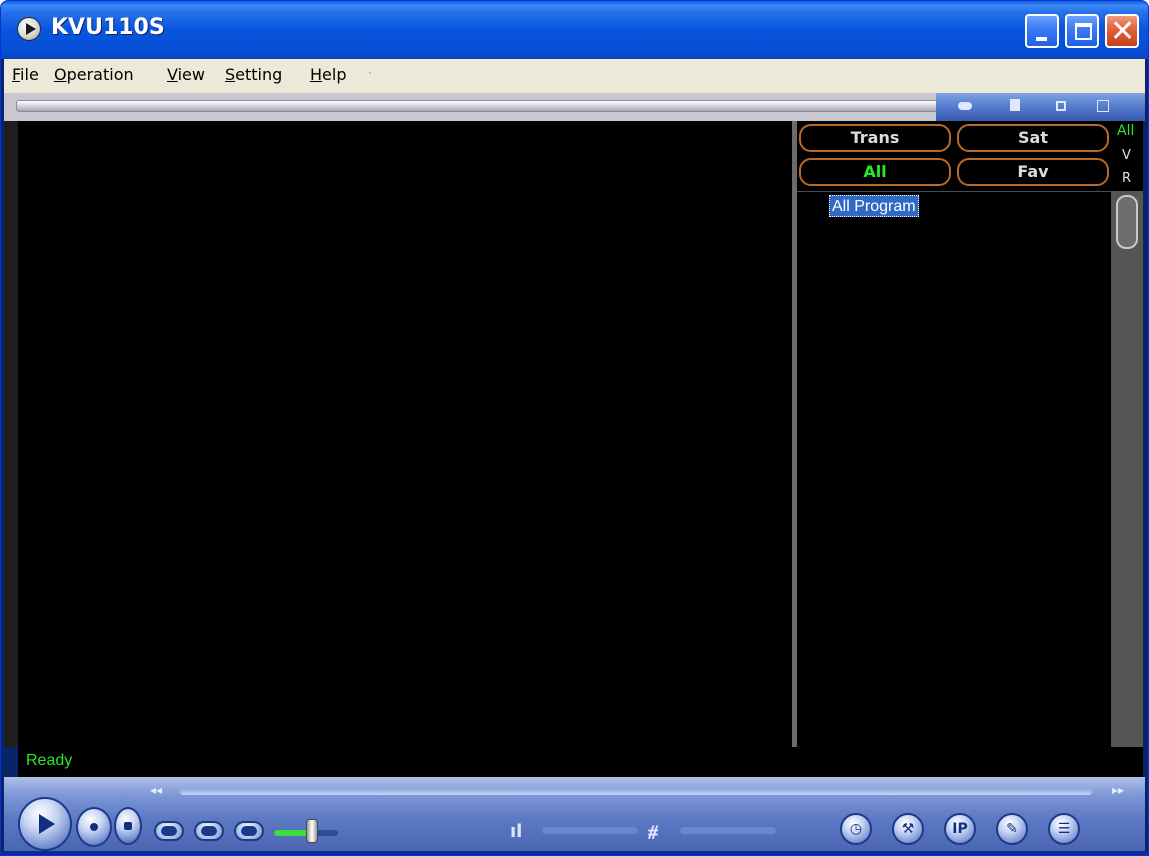 Image resolution: width=1149 pixels, height=856 pixels. I want to click on position-slider, so click(636, 791).